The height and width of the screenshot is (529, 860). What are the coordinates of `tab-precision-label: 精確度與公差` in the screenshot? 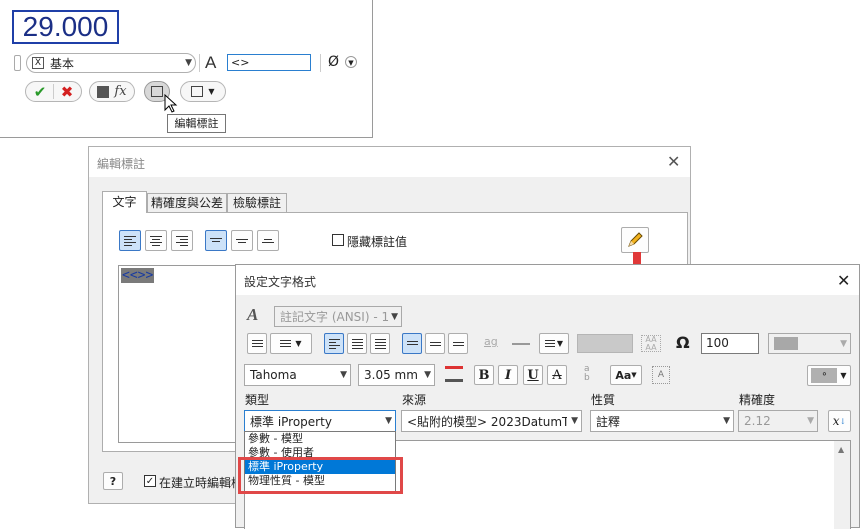 It's located at (186, 203).